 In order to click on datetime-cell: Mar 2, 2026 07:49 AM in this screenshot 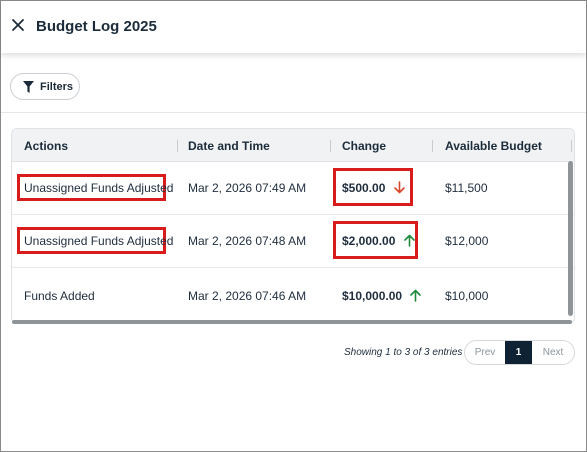, I will do `click(247, 188)`.